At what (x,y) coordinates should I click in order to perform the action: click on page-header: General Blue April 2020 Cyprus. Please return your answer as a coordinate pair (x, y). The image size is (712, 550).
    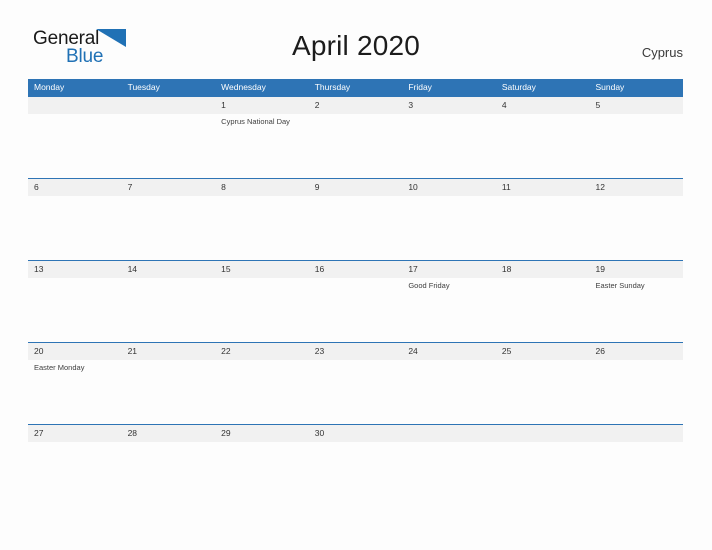
    Looking at the image, I should click on (356, 33).